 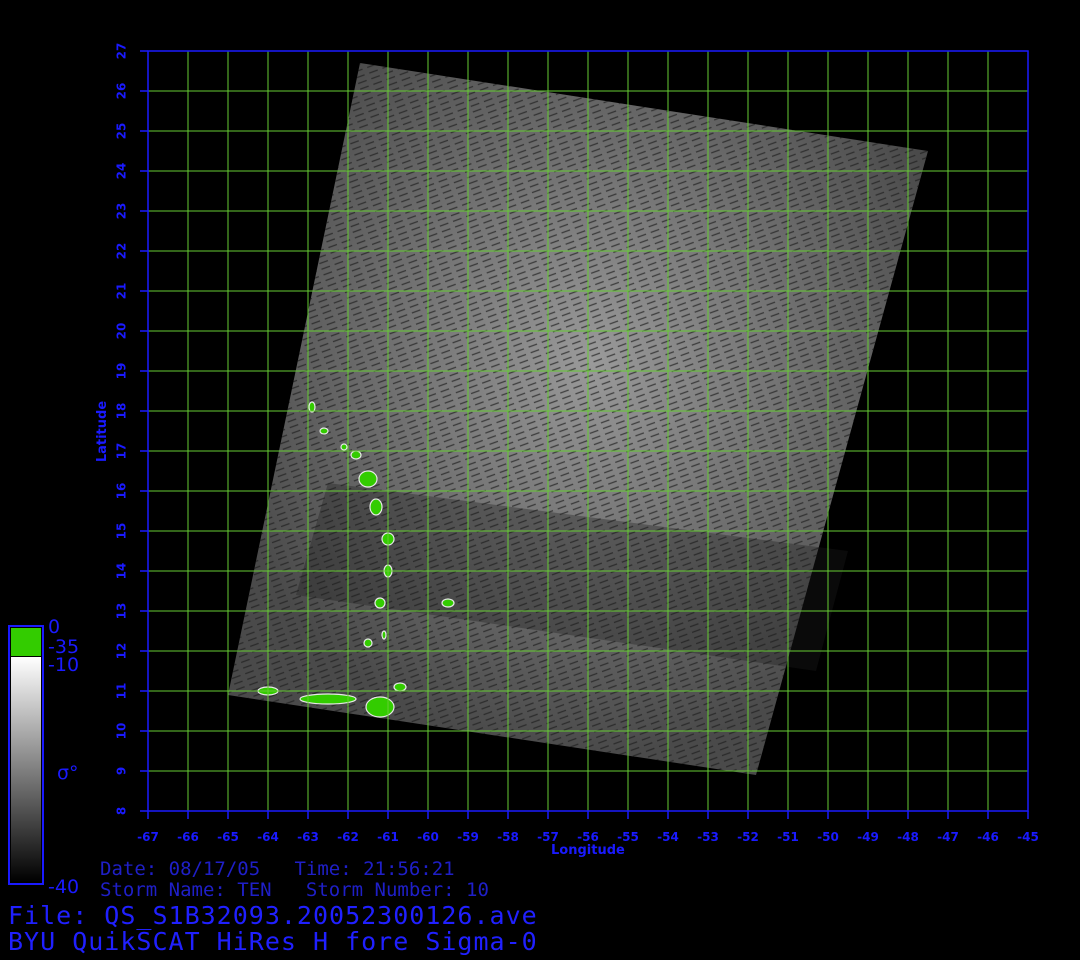 I want to click on lat-tick-label: 8, so click(x=122, y=811).